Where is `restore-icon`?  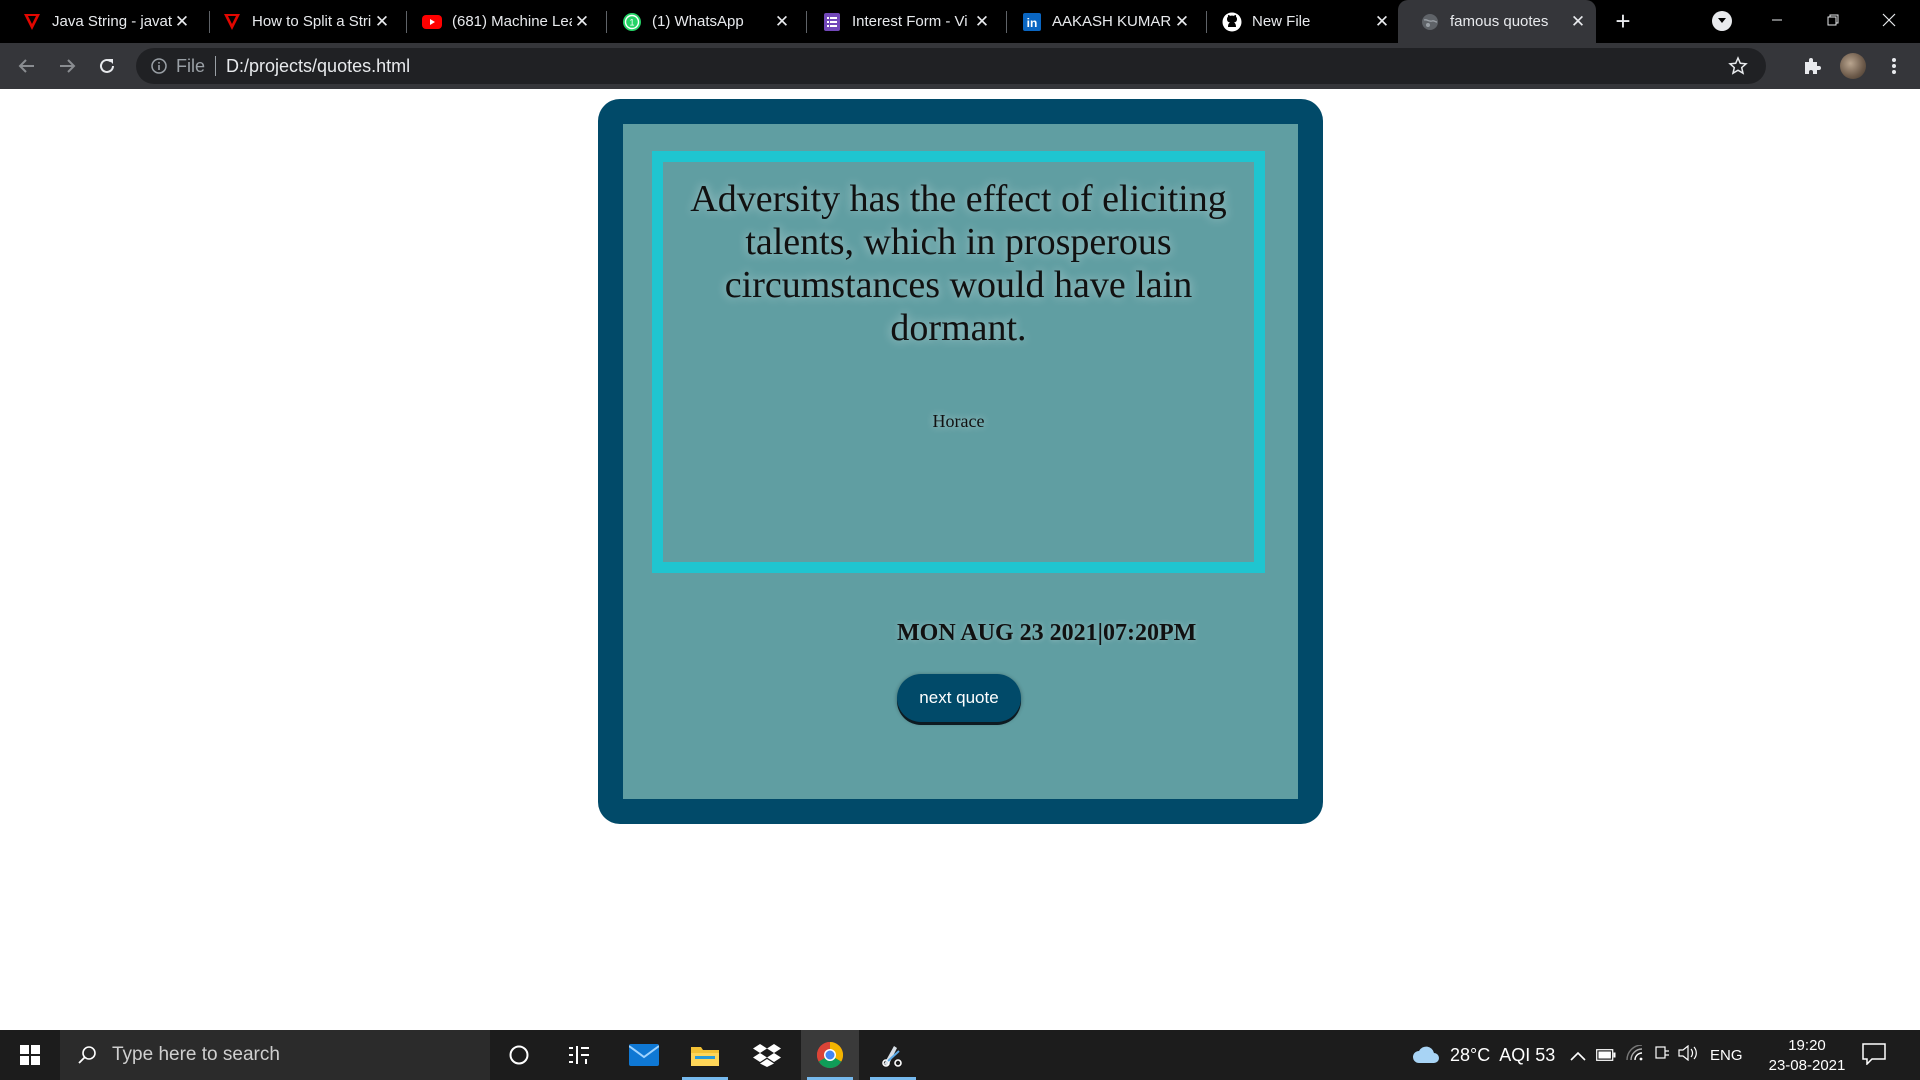
restore-icon is located at coordinates (1833, 20).